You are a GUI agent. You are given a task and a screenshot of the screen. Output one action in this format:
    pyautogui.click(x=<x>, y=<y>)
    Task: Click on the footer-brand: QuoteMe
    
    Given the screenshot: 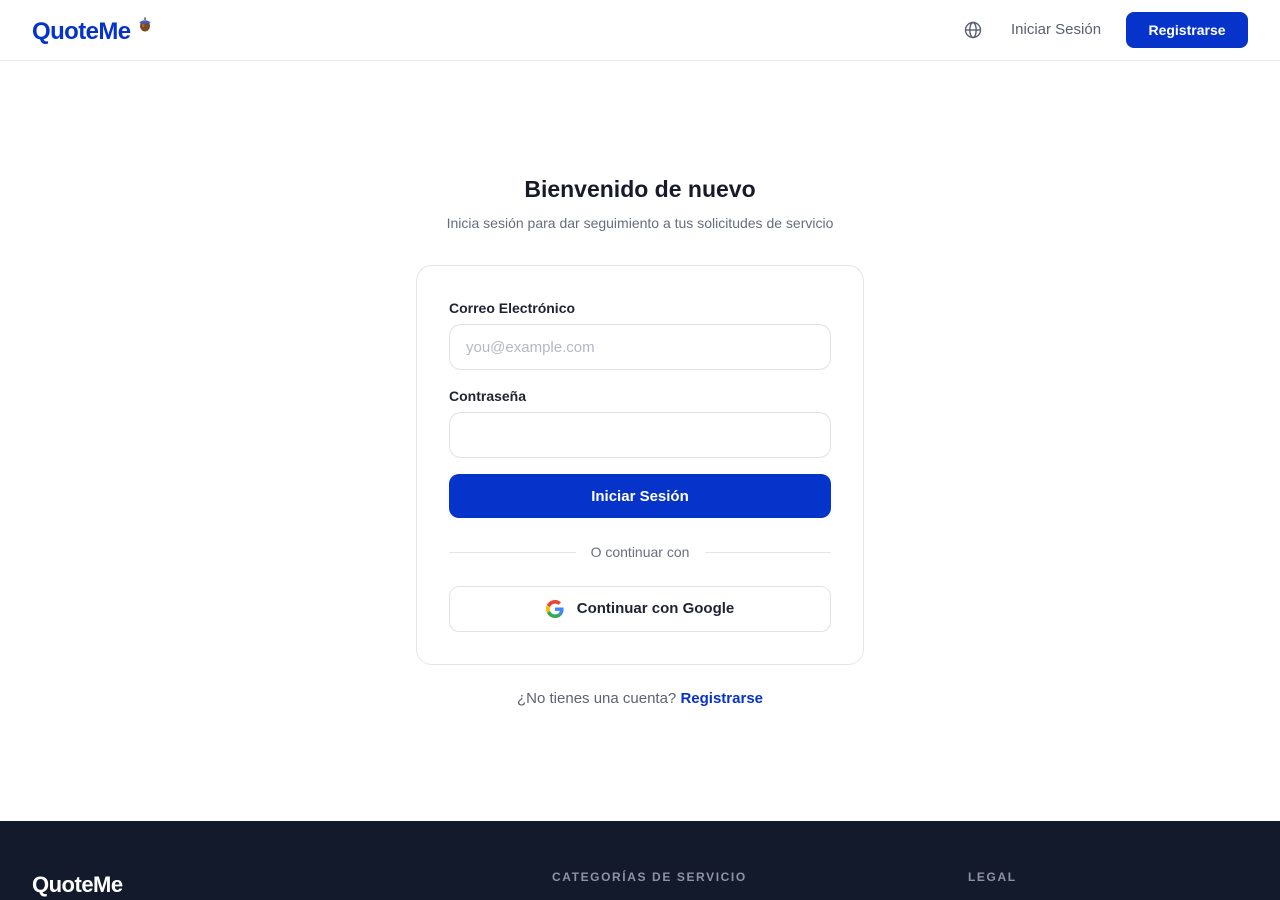 What is the action you would take?
    pyautogui.click(x=77, y=885)
    